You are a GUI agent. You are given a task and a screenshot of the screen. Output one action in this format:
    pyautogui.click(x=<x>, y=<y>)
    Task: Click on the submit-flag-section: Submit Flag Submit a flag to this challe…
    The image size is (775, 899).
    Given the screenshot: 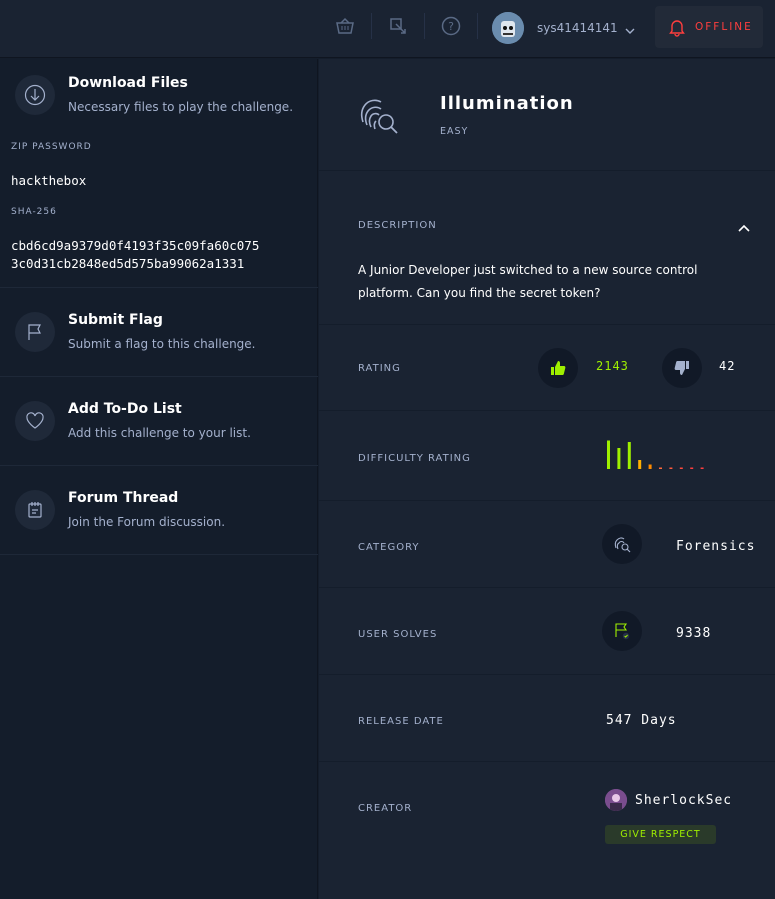 What is the action you would take?
    pyautogui.click(x=159, y=332)
    